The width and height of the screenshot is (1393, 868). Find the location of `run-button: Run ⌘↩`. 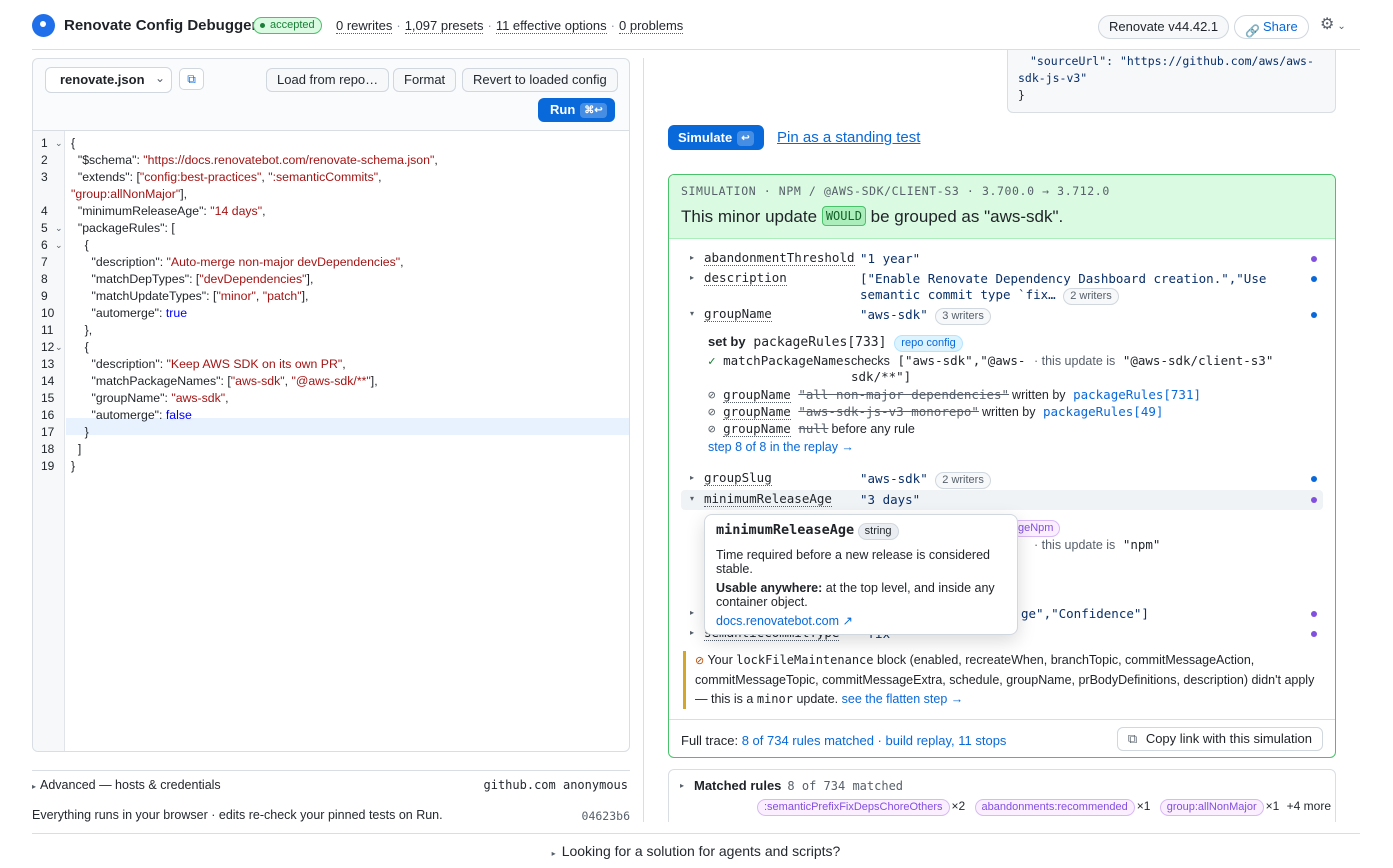

run-button: Run ⌘↩ is located at coordinates (576, 110).